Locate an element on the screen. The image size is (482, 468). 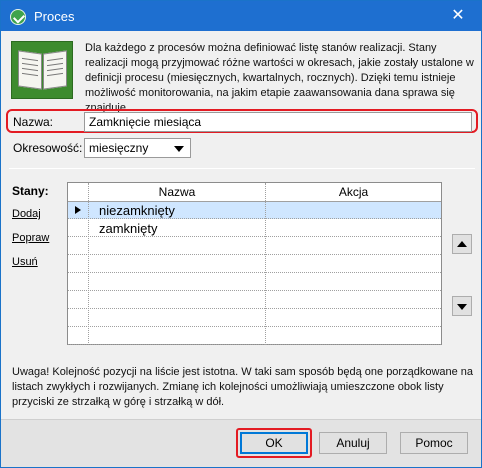
window-title: Proces is located at coordinates (54, 16).